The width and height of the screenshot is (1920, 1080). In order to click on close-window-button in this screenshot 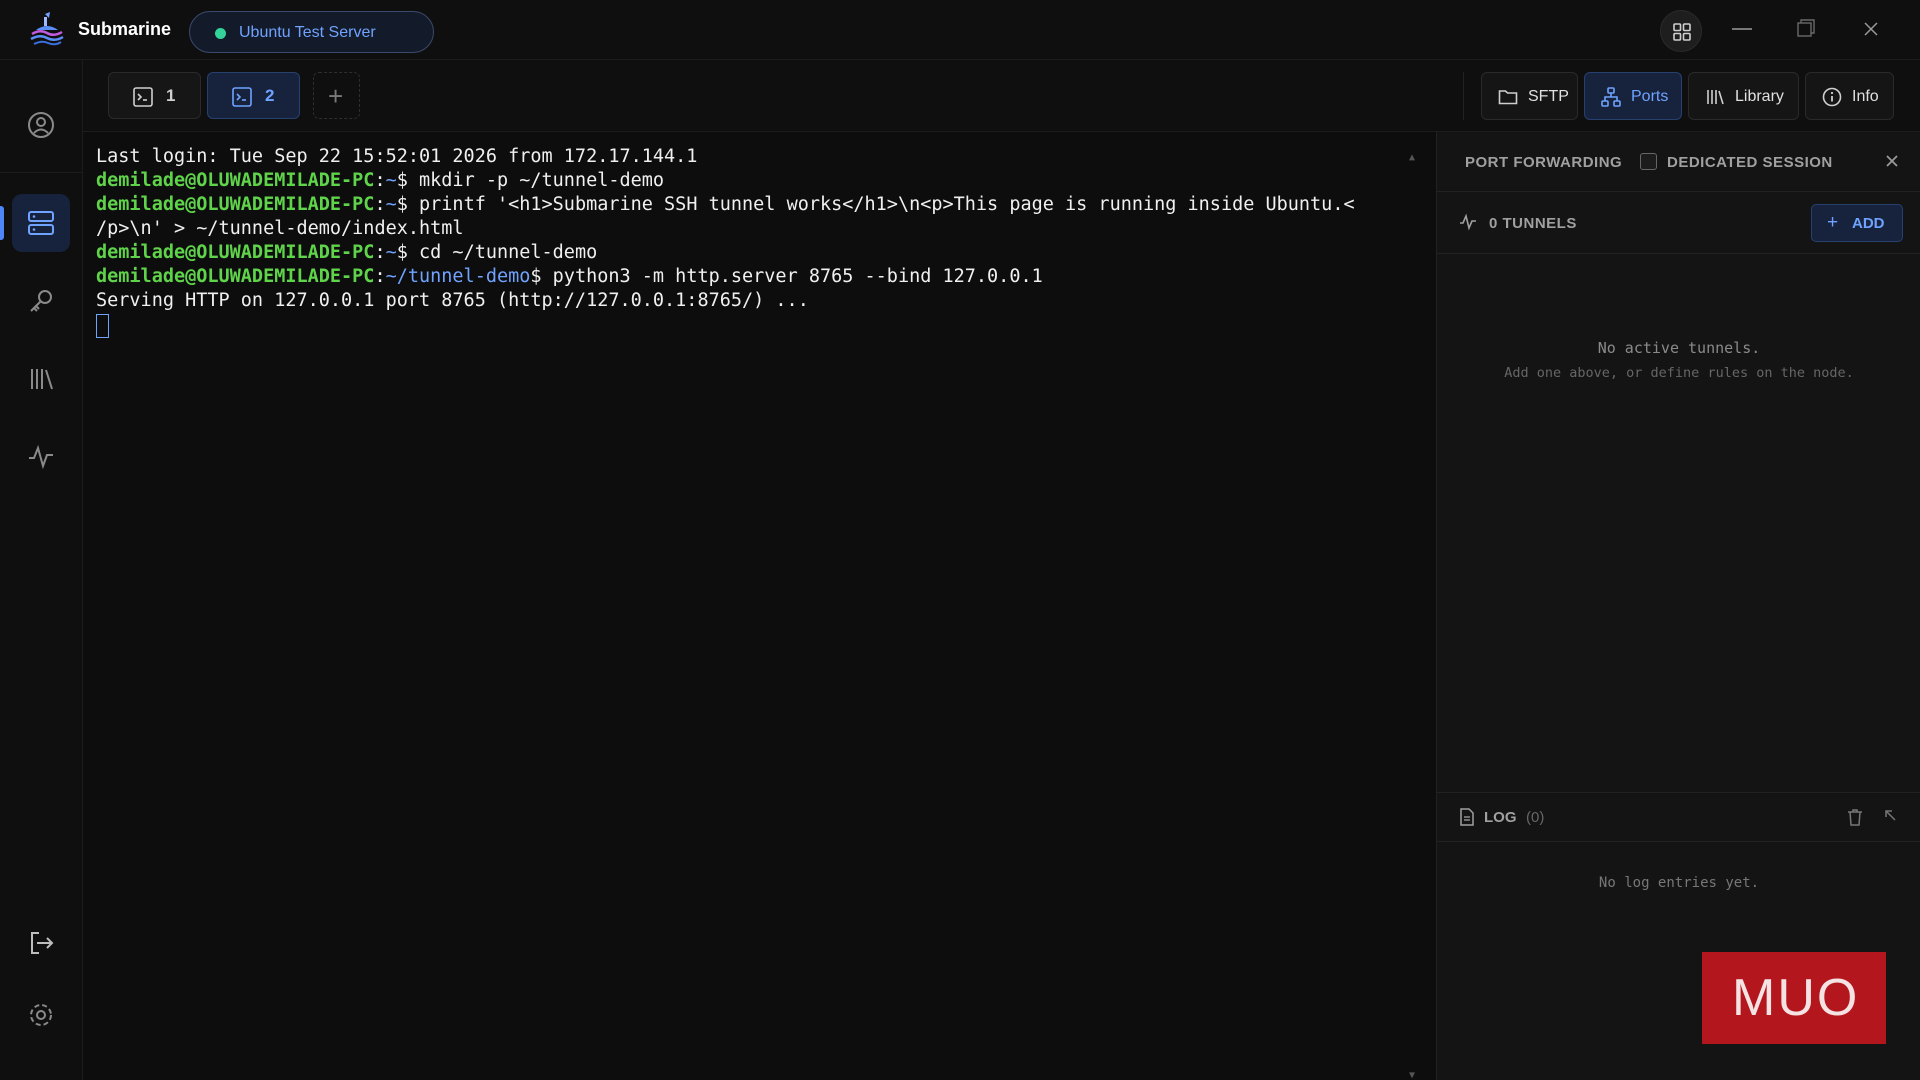, I will do `click(1871, 29)`.